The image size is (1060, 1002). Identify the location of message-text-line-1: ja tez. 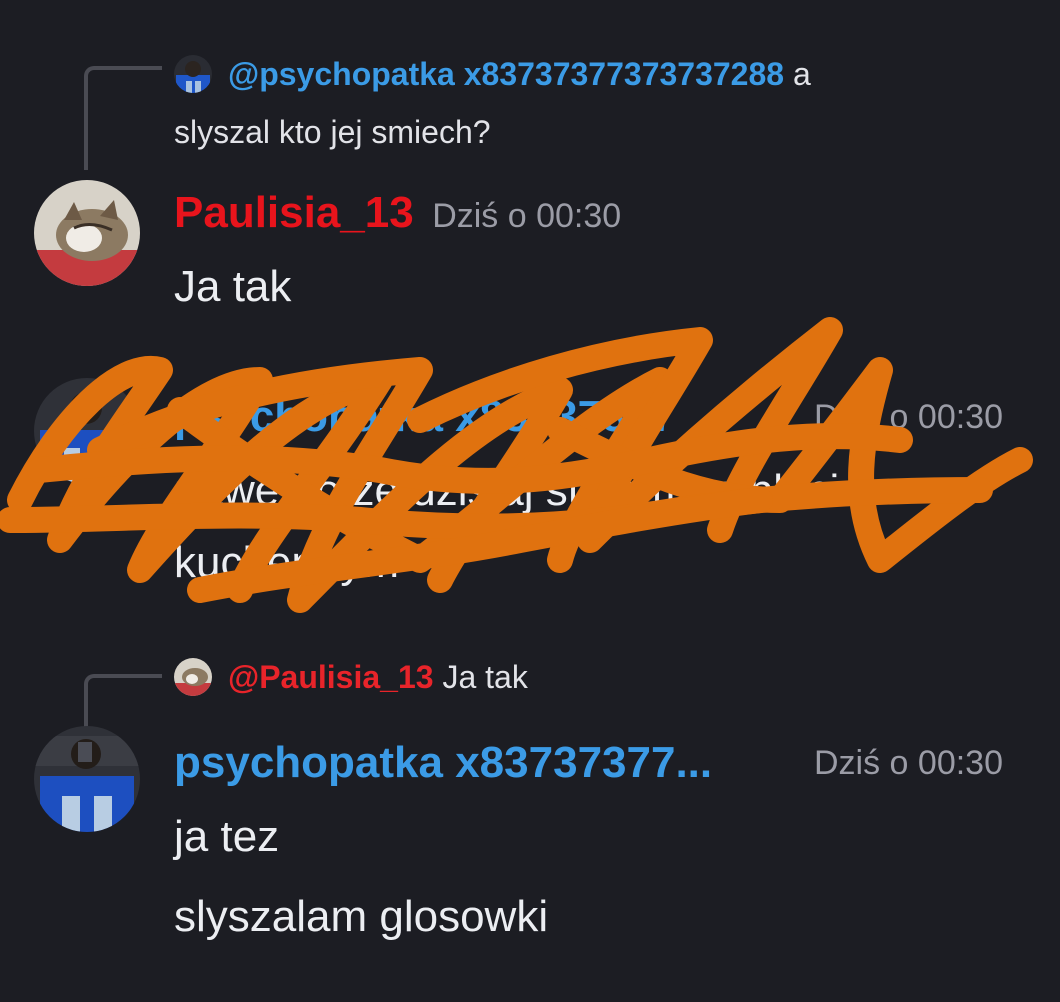
(227, 836).